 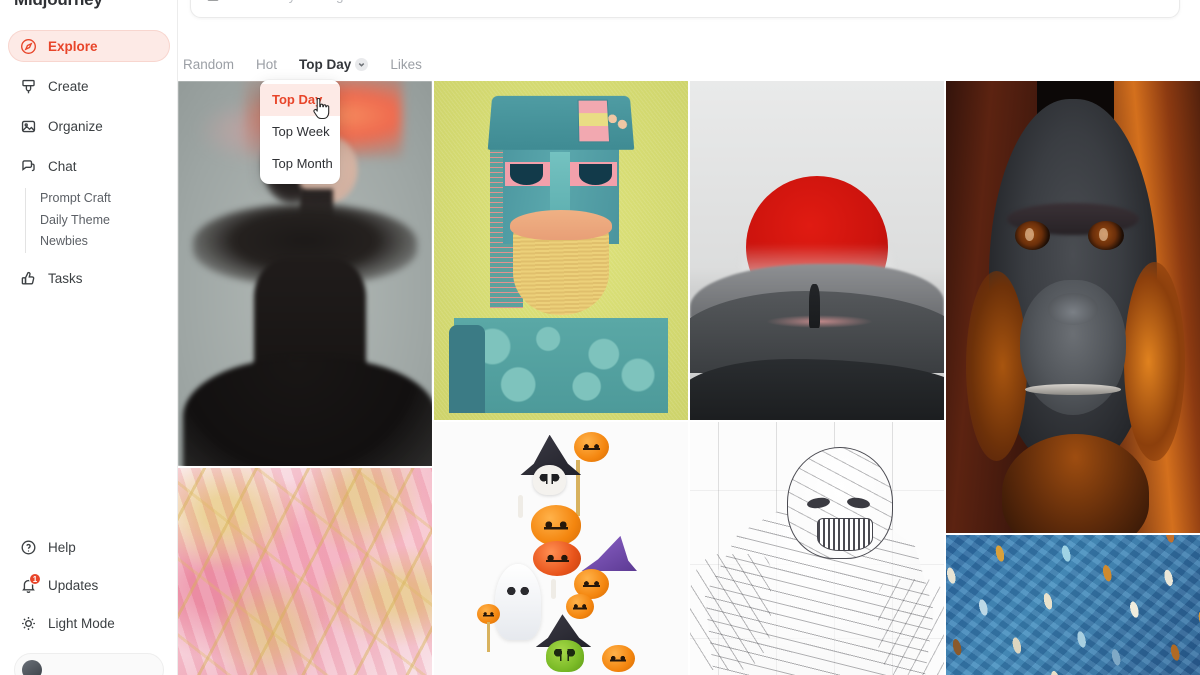 I want to click on artwork-red-sun, so click(x=817, y=250).